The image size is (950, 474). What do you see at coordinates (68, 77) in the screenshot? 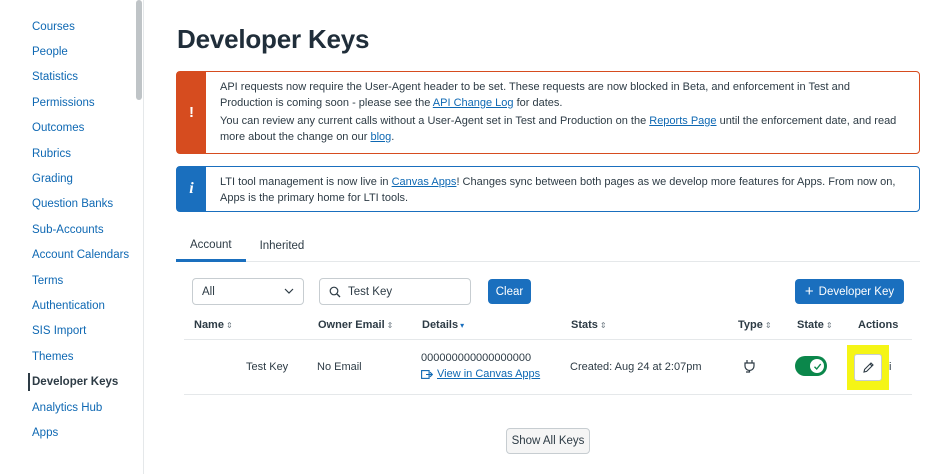
I see `sidebar-item-statistics: Statistics` at bounding box center [68, 77].